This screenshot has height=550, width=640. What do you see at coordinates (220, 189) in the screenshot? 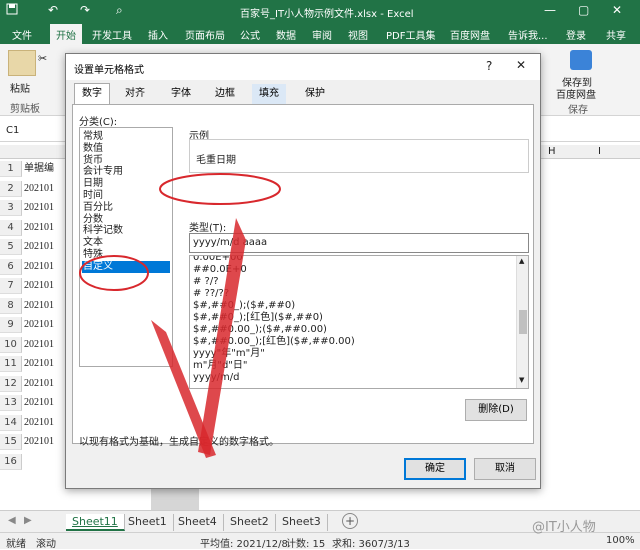
I see `annotation-circle-type` at bounding box center [220, 189].